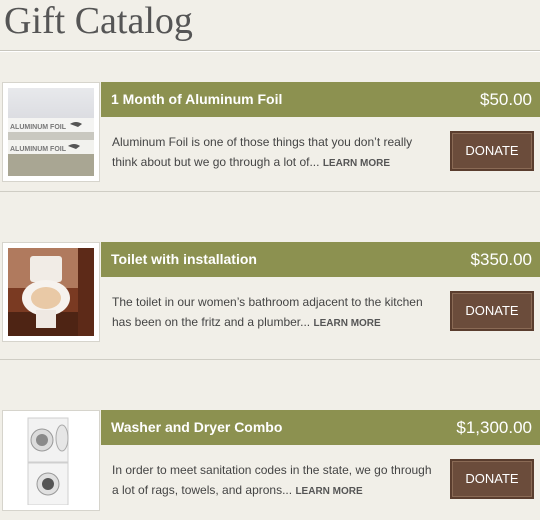  Describe the element at coordinates (320, 427) in the screenshot. I see `gift-header: Washer and Dryer Combo $1,300.00` at that location.